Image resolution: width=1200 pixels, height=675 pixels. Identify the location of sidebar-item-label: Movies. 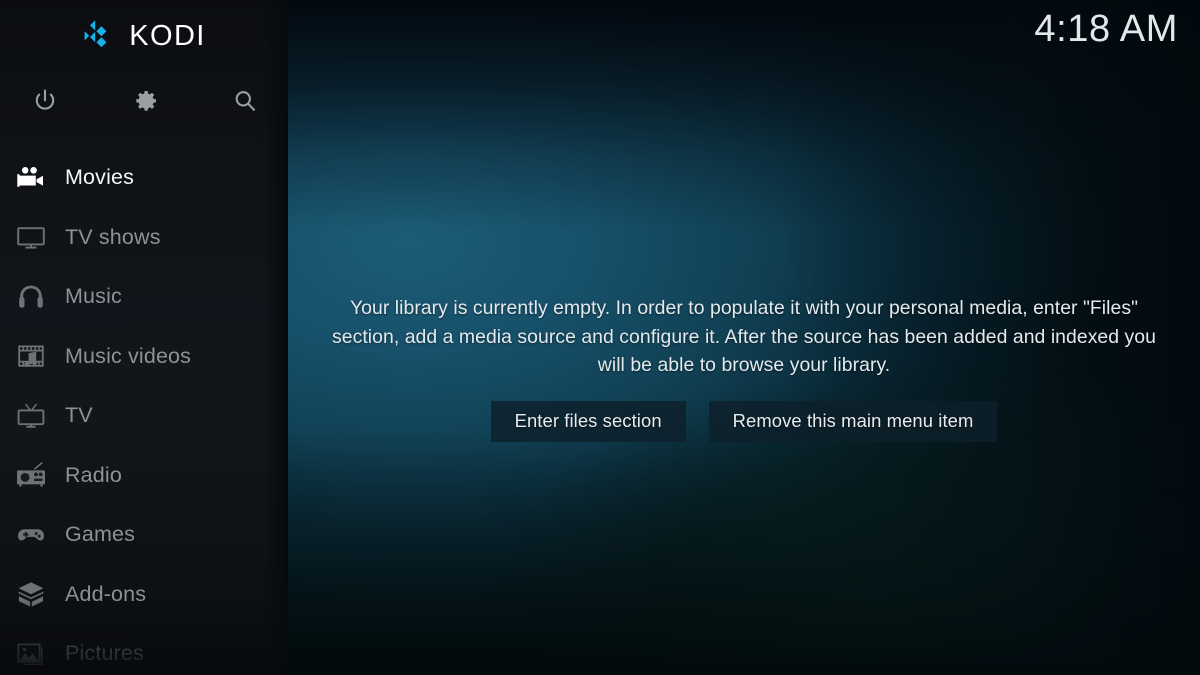
(100, 177).